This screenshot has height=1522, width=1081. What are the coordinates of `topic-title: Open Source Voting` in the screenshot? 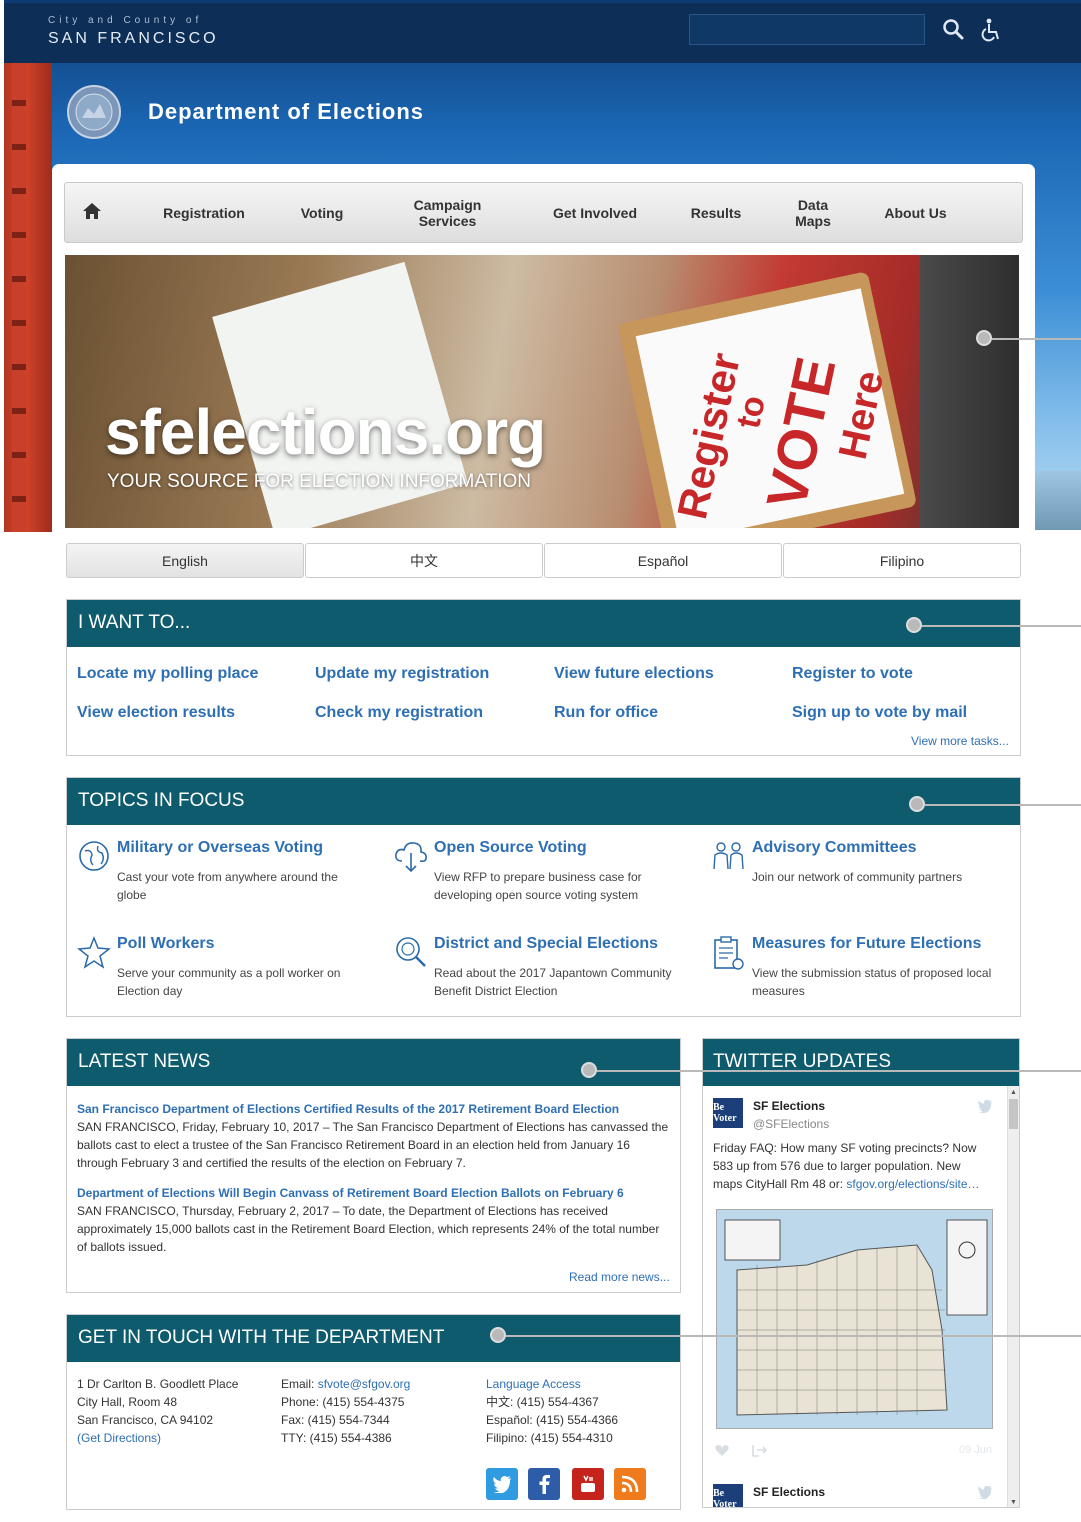 It's located at (510, 848).